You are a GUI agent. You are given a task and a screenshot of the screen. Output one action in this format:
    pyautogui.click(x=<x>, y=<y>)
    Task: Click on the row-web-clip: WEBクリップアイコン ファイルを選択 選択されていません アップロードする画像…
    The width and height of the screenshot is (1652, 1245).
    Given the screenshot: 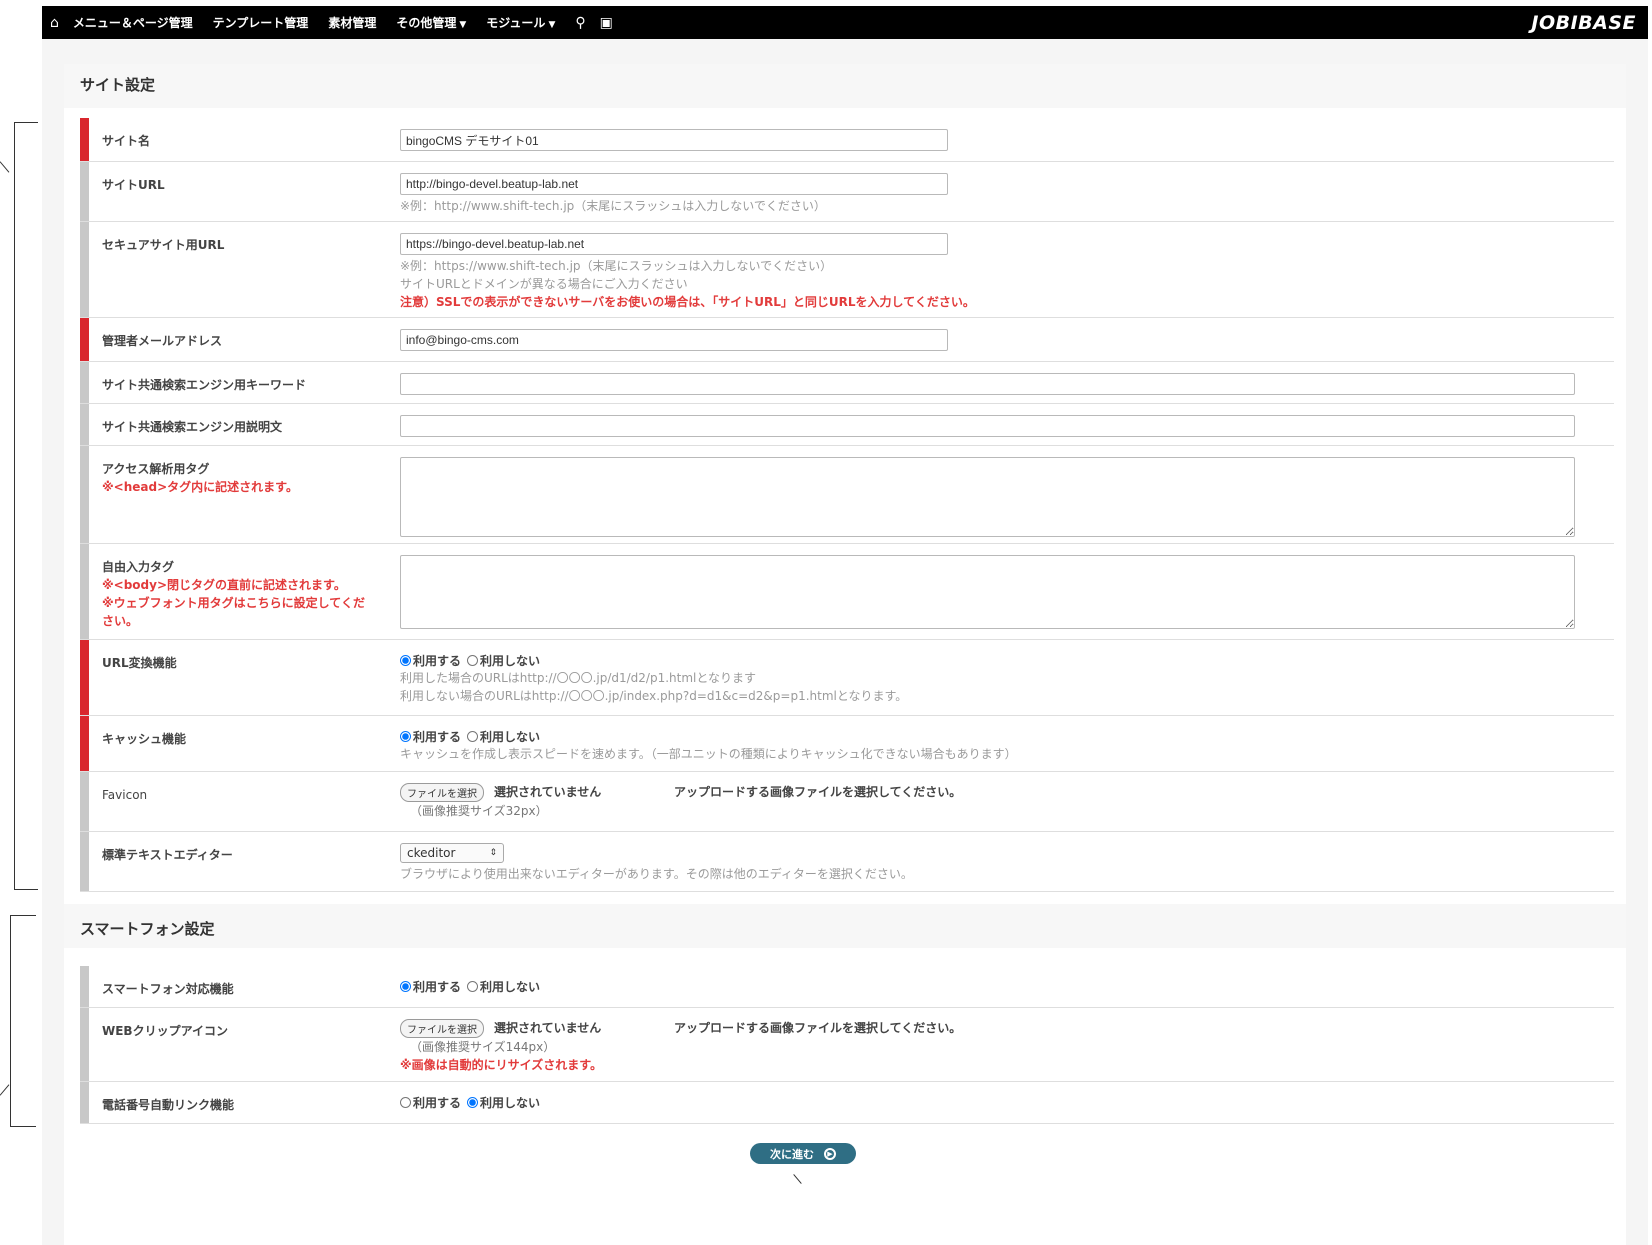 What is the action you would take?
    pyautogui.click(x=847, y=1045)
    